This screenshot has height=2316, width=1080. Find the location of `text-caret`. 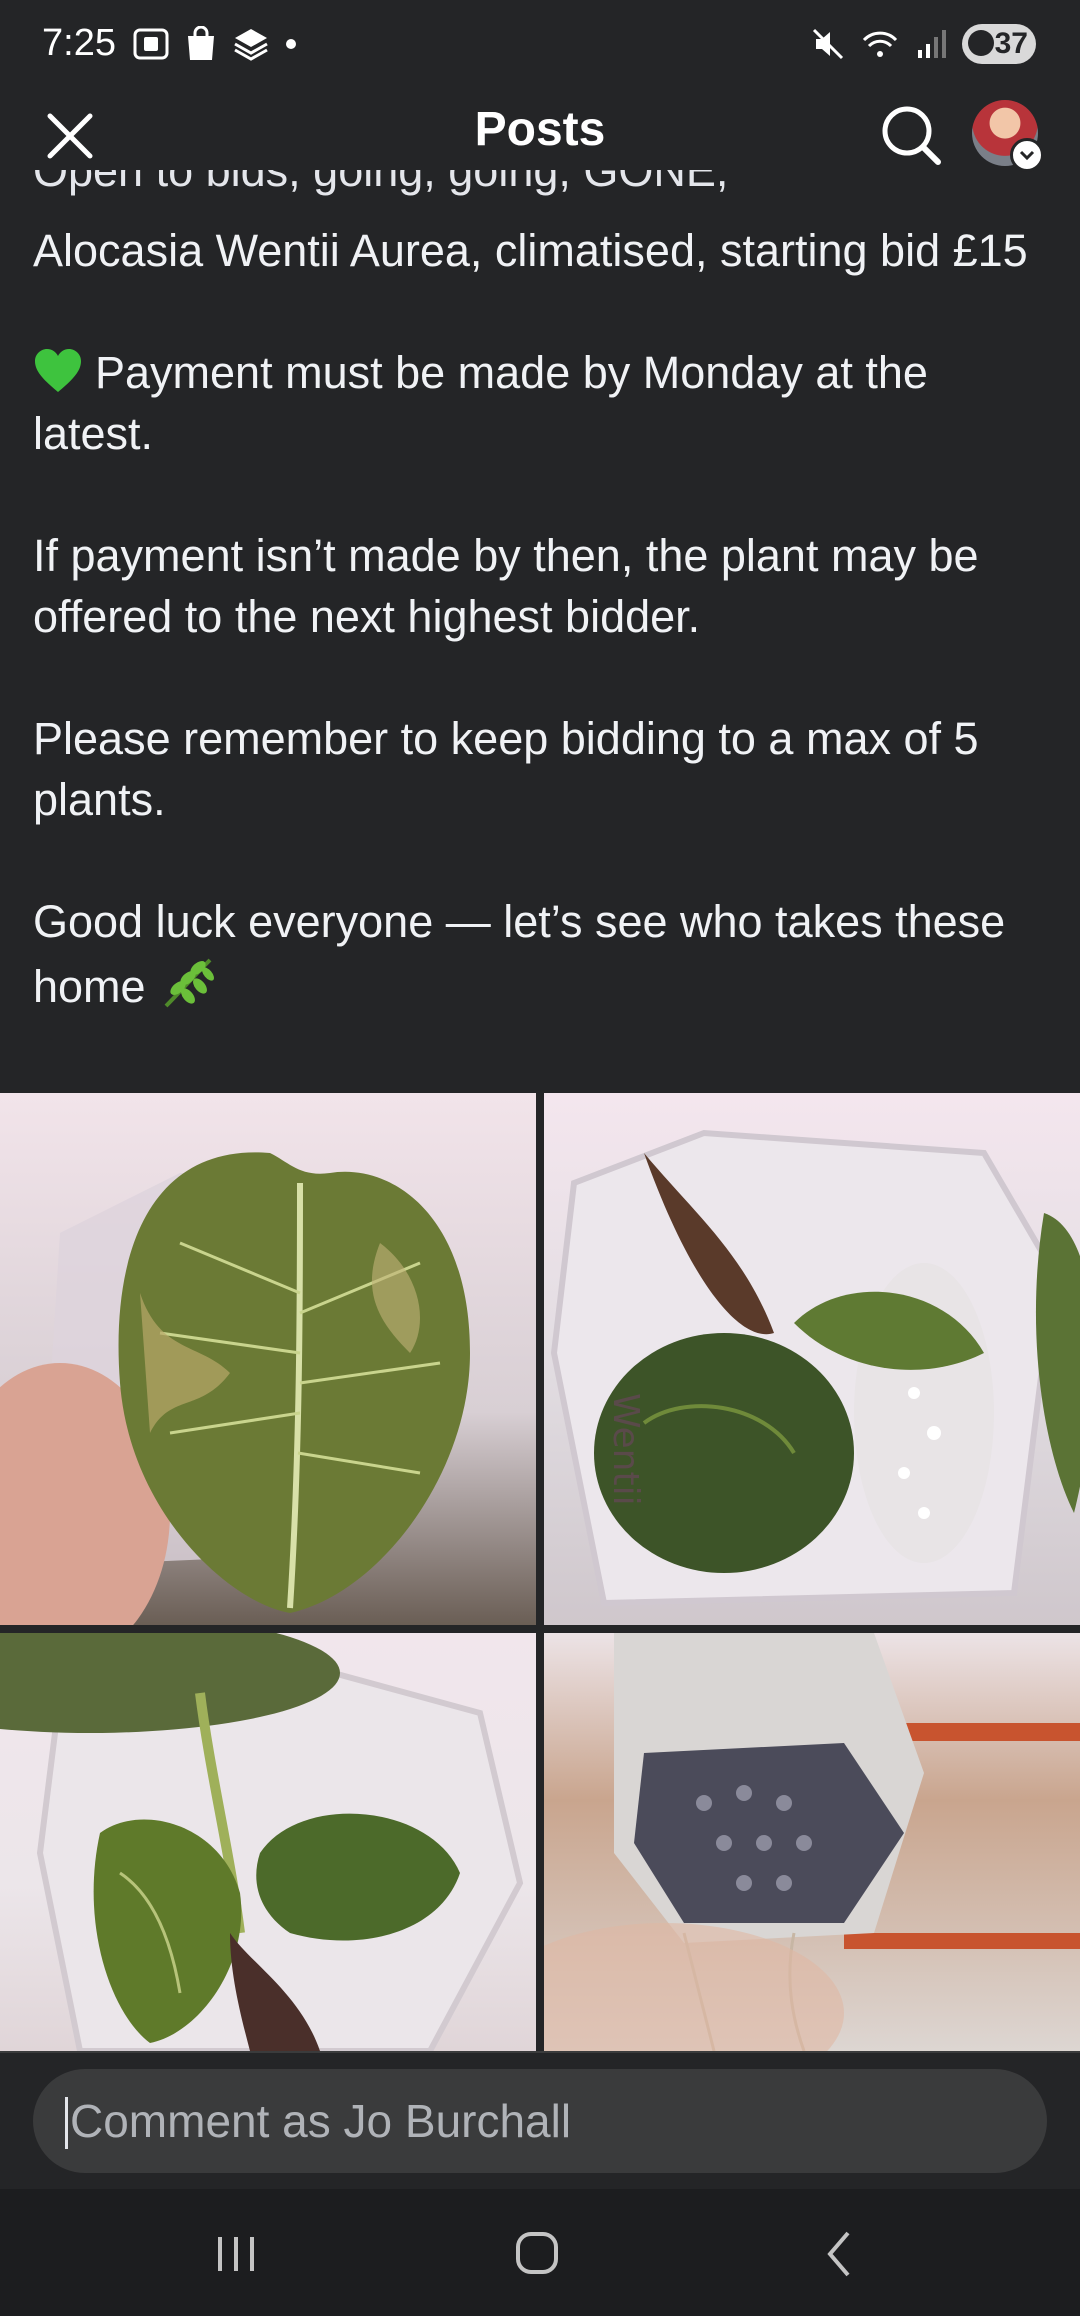

text-caret is located at coordinates (66, 2123).